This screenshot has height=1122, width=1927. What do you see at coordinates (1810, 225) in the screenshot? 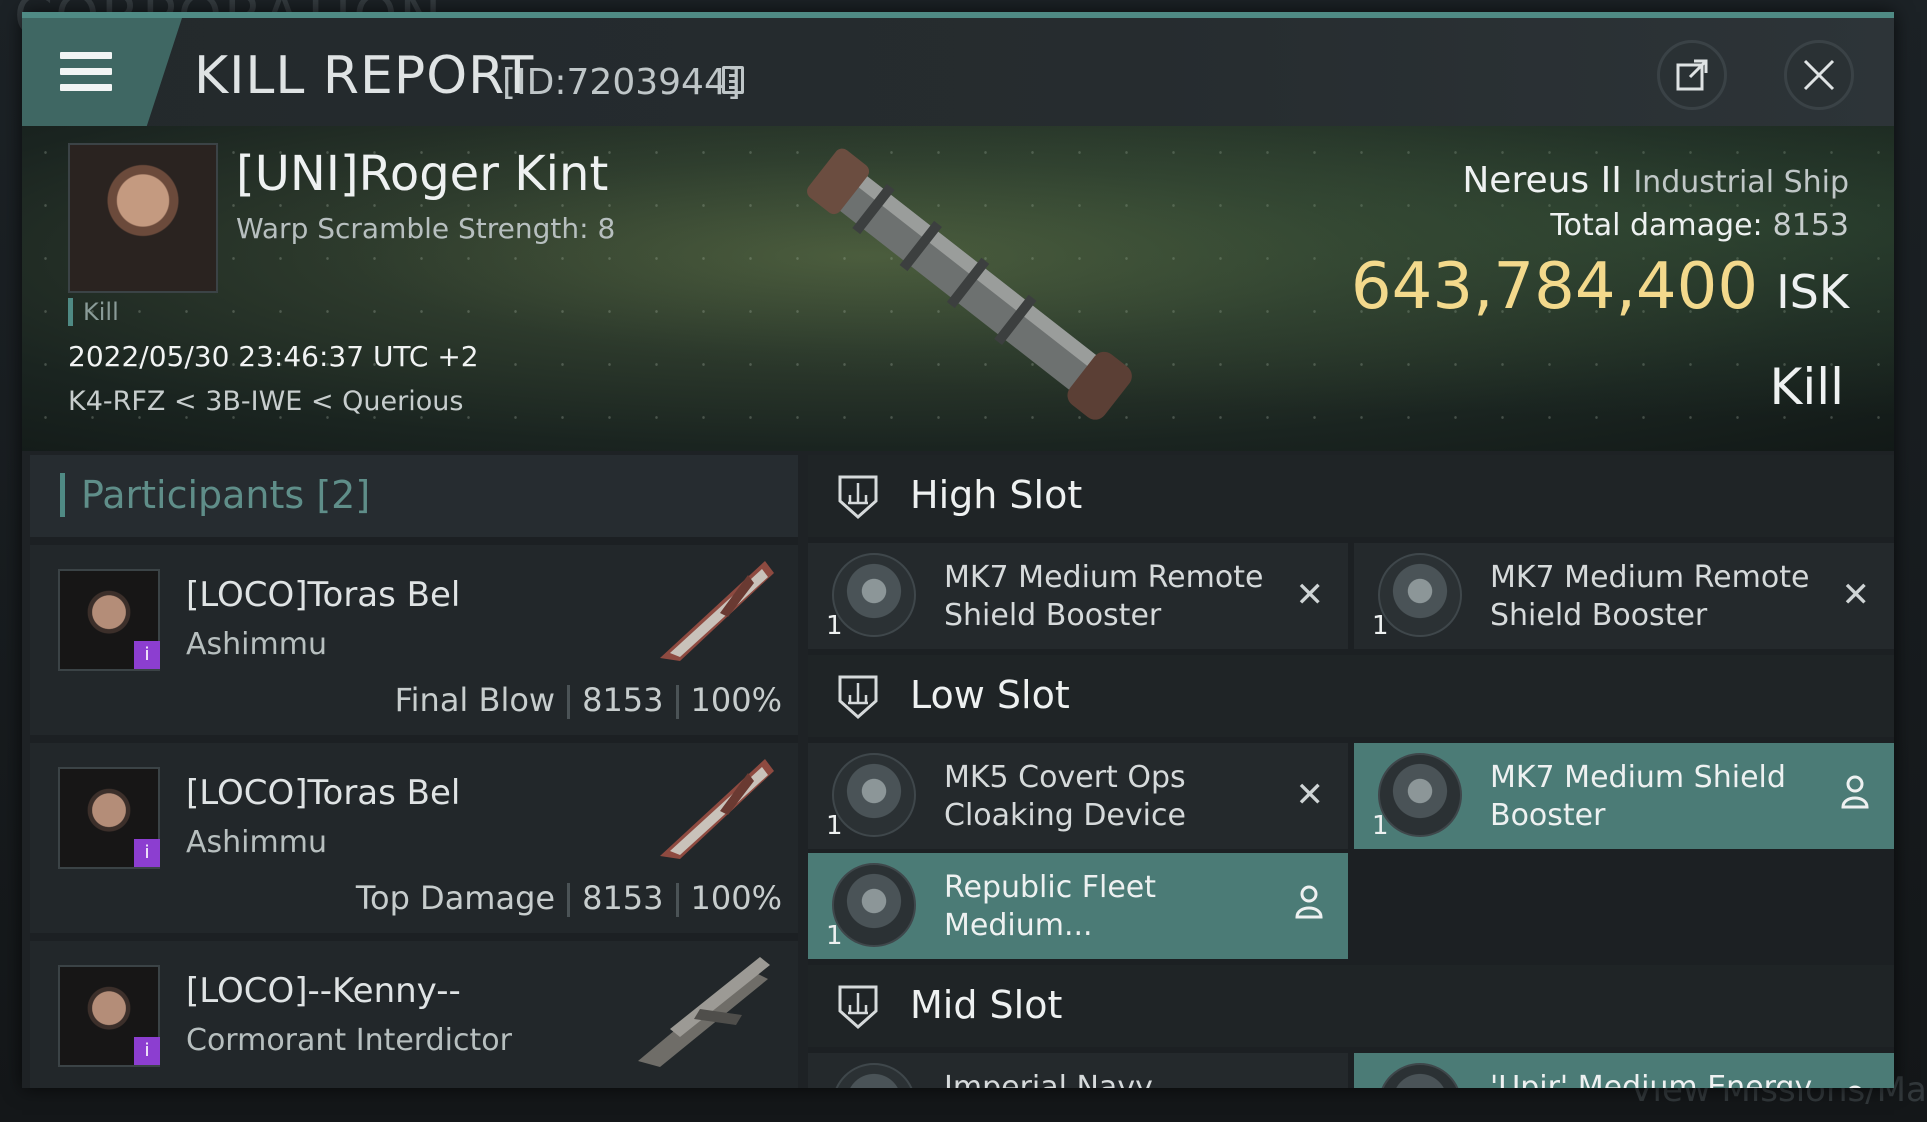
I see `total-damage-value: 8153` at bounding box center [1810, 225].